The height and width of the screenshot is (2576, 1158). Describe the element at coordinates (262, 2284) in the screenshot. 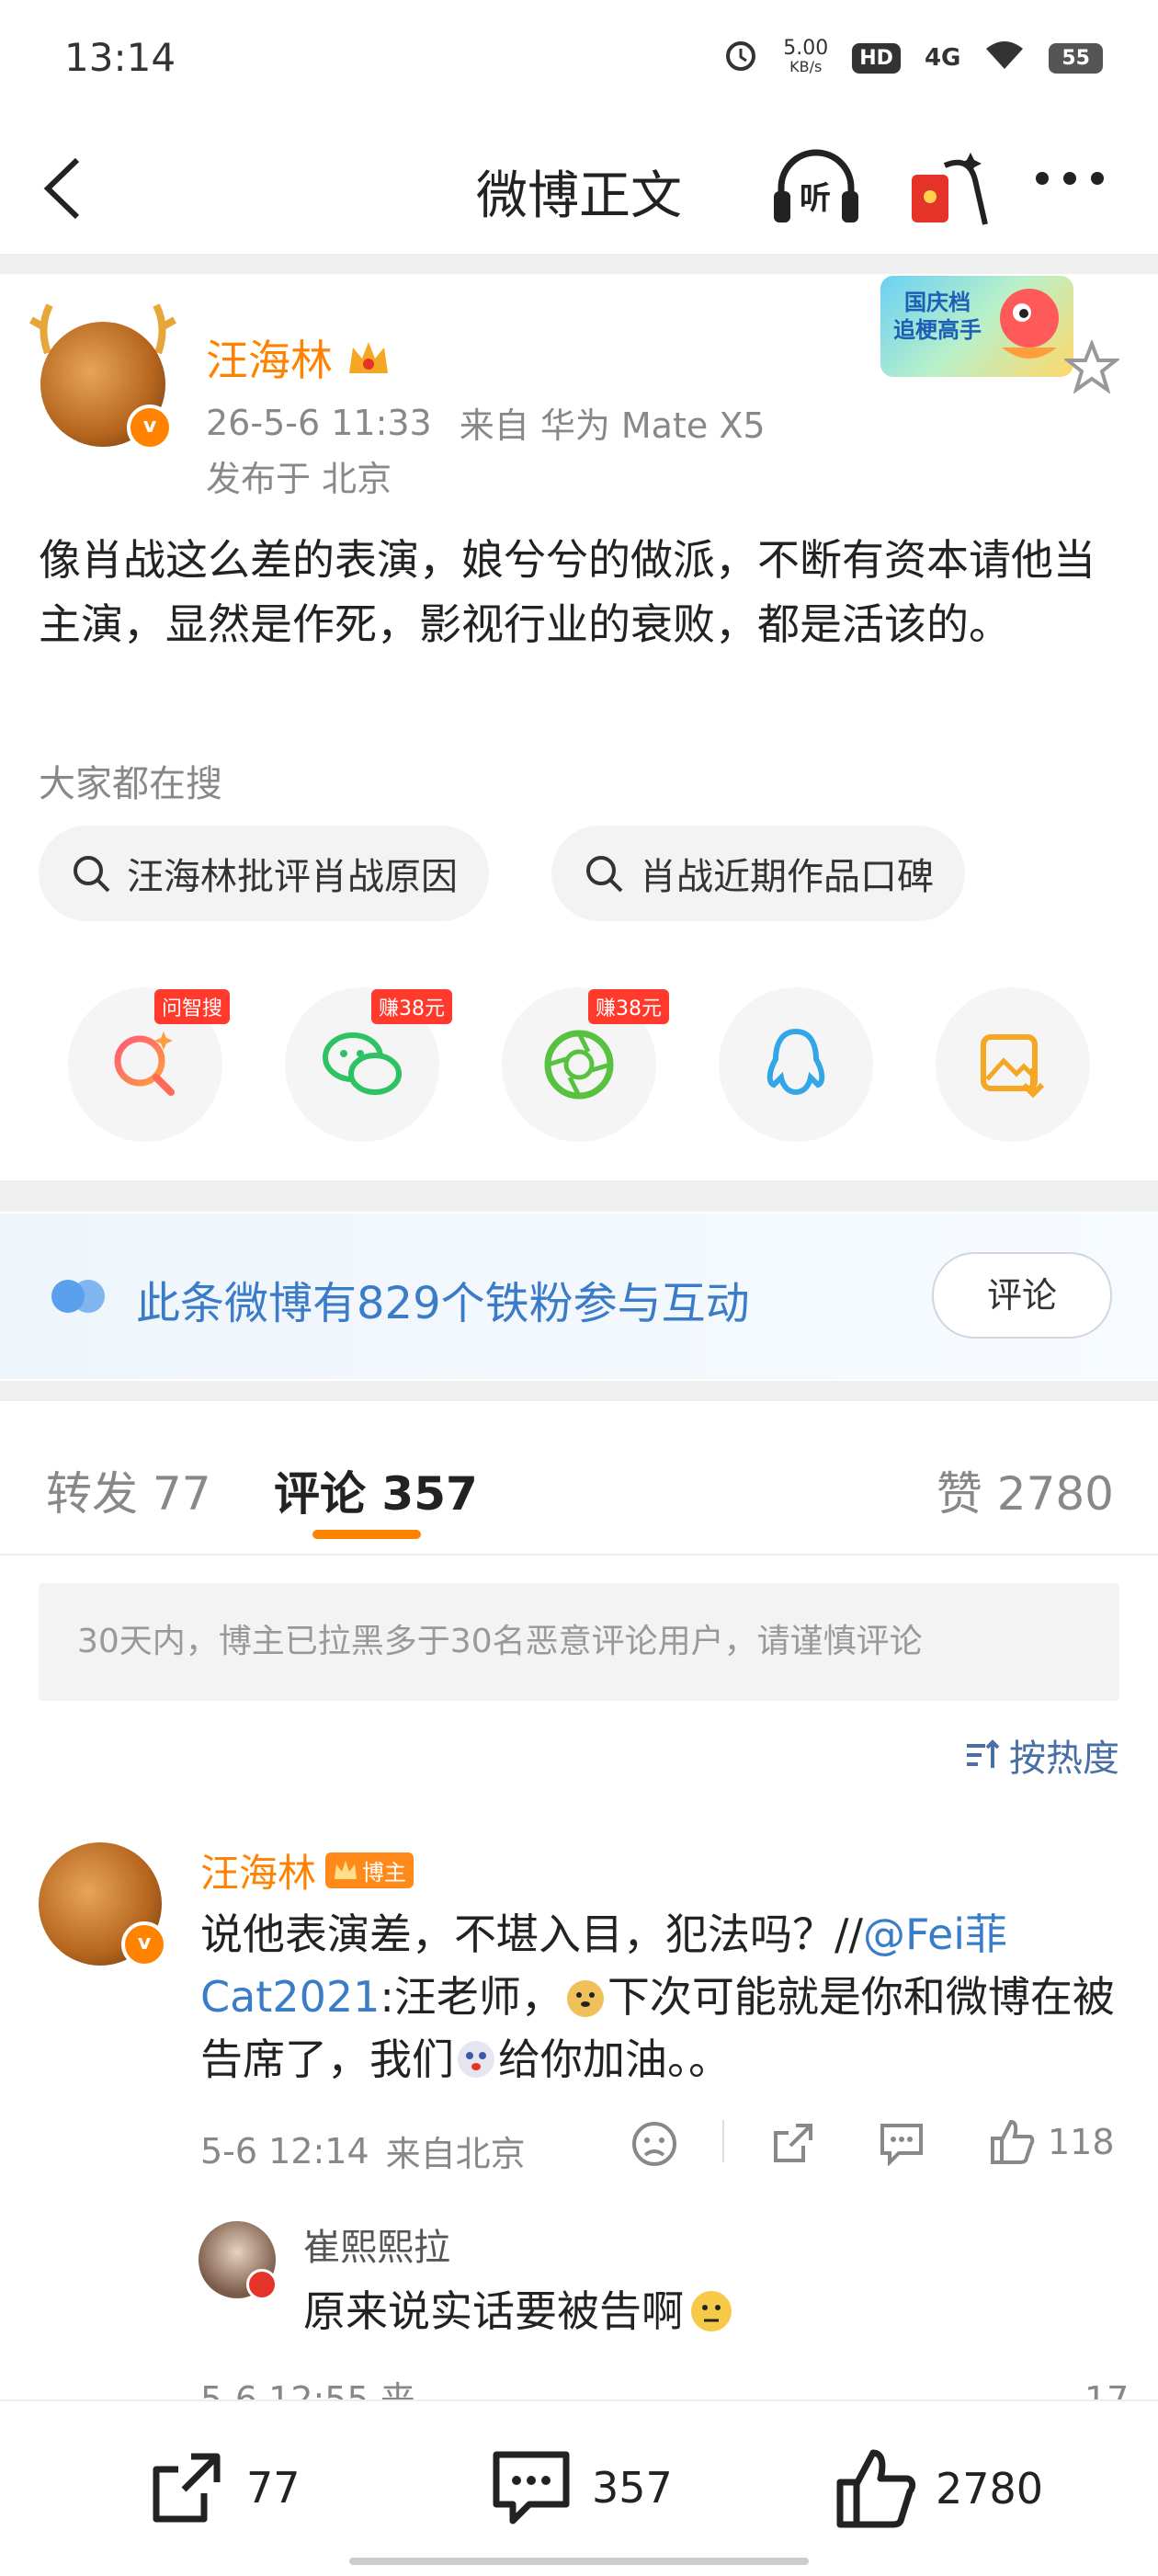

I see `member-badge-icon` at that location.